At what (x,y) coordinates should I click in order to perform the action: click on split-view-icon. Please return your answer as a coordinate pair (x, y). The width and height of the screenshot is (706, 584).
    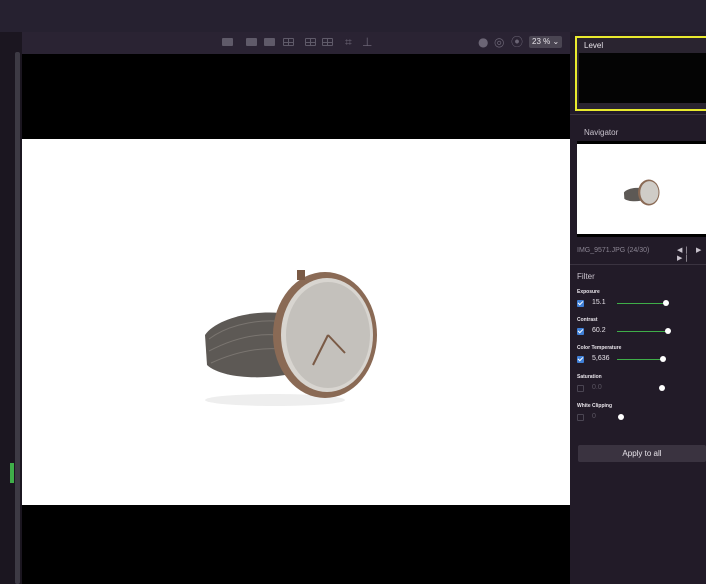
    Looking at the image, I should click on (288, 42).